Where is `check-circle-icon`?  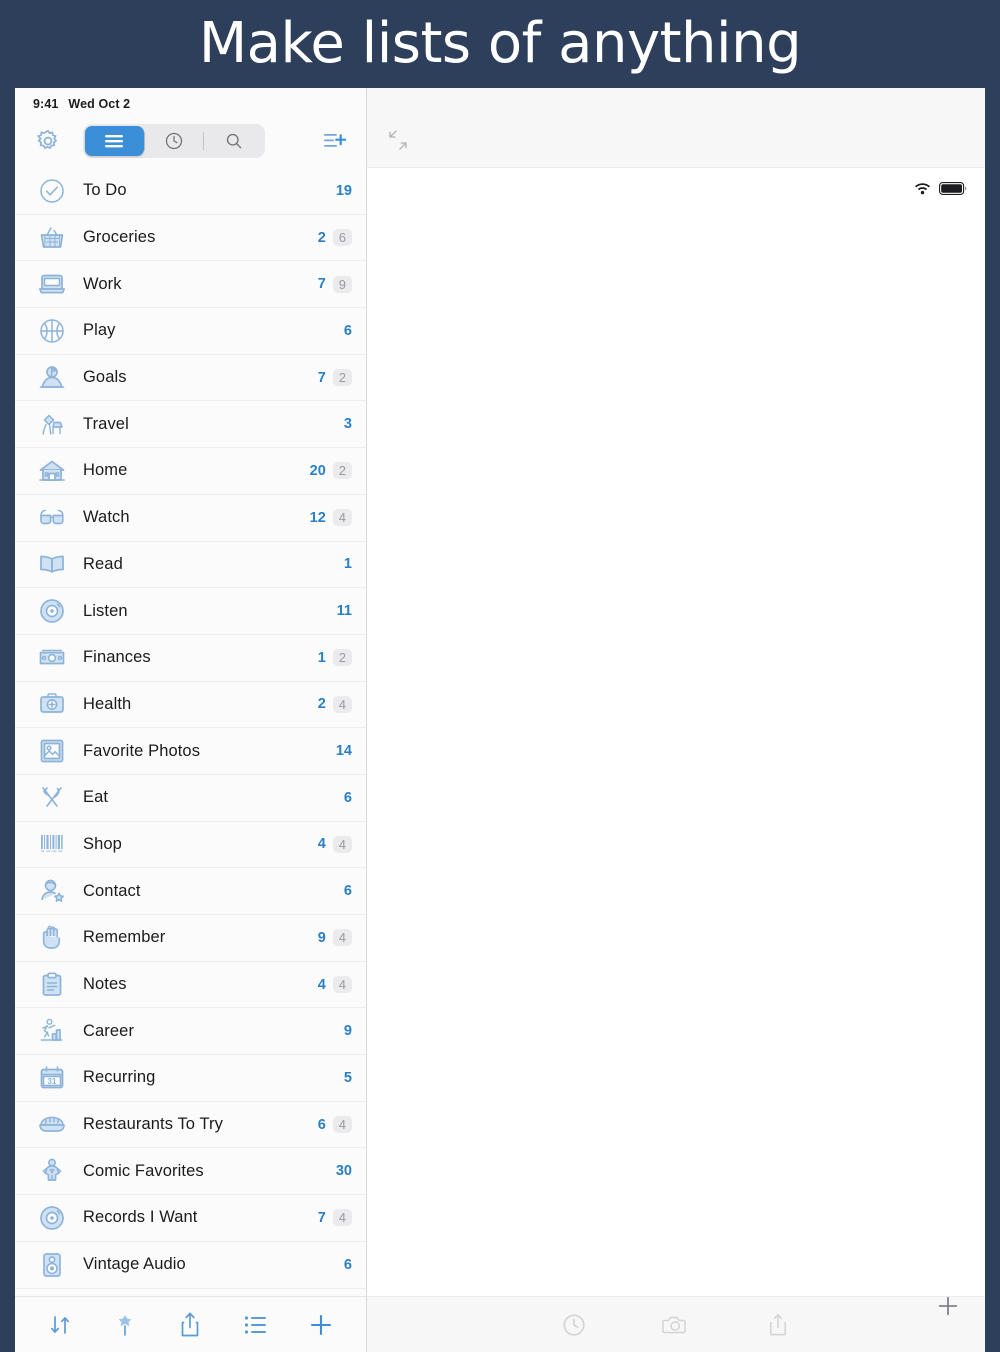 check-circle-icon is located at coordinates (52, 191).